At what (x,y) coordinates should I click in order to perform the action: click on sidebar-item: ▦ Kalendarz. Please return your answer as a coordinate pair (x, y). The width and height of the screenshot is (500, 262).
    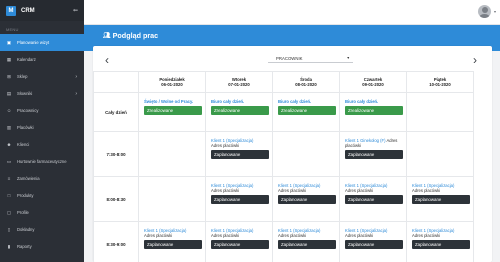
    Looking at the image, I should click on (42, 59).